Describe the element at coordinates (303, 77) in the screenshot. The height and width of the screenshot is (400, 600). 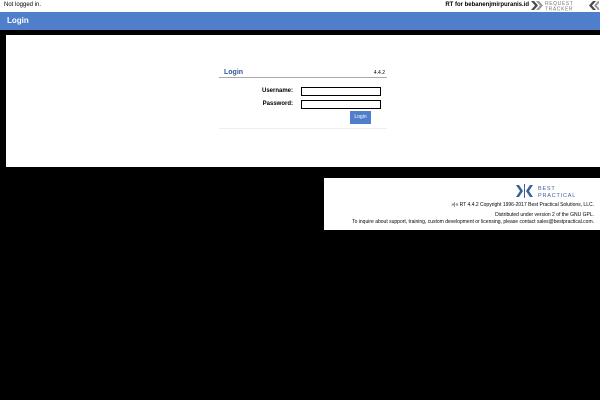
I see `login-box-divider` at that location.